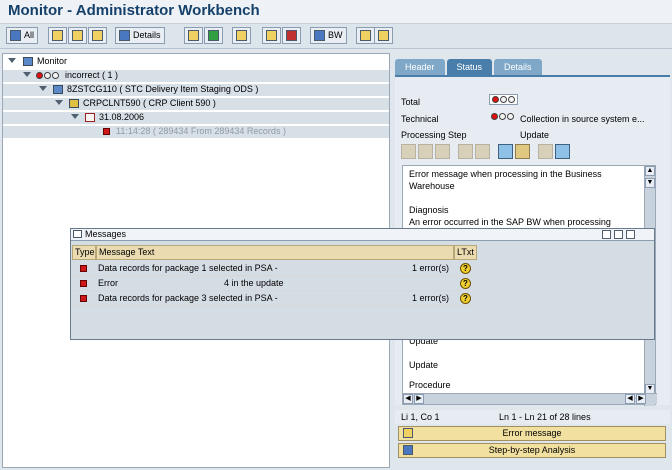  Describe the element at coordinates (420, 119) in the screenshot. I see `technical-label: Technical` at that location.